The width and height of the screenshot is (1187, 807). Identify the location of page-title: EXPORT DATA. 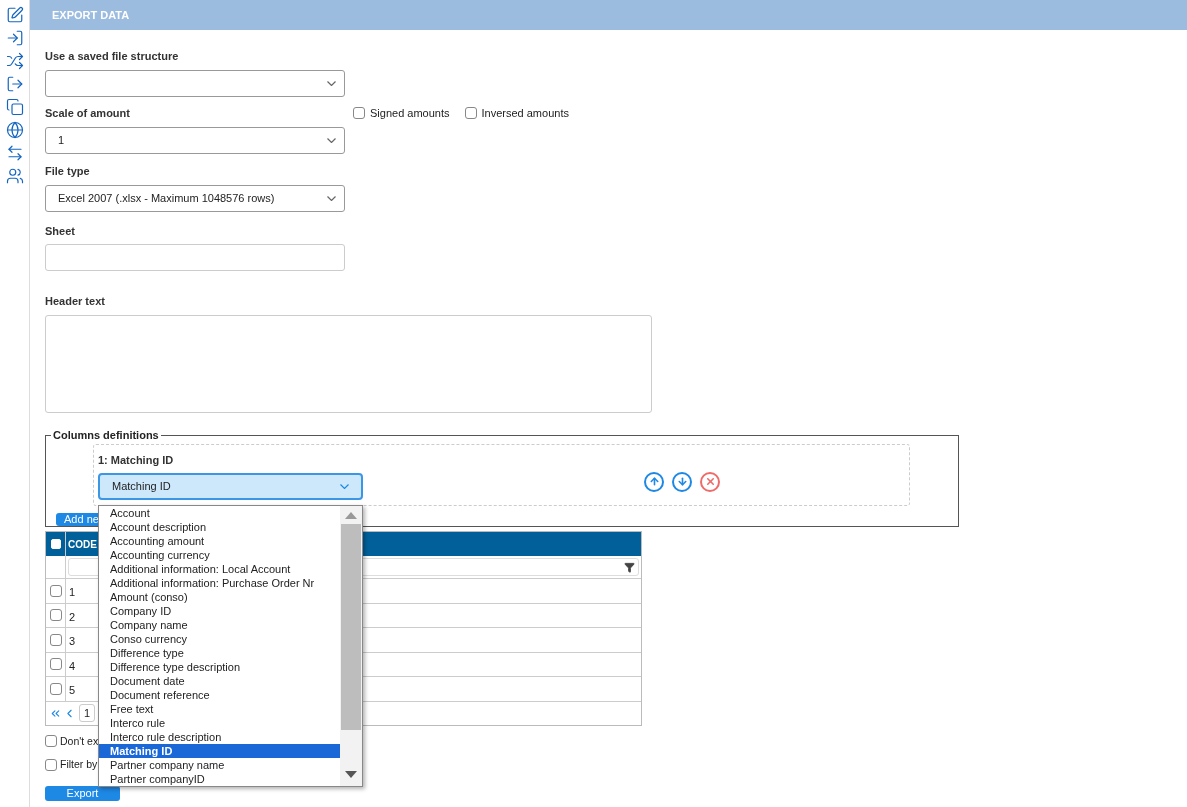
(91, 15).